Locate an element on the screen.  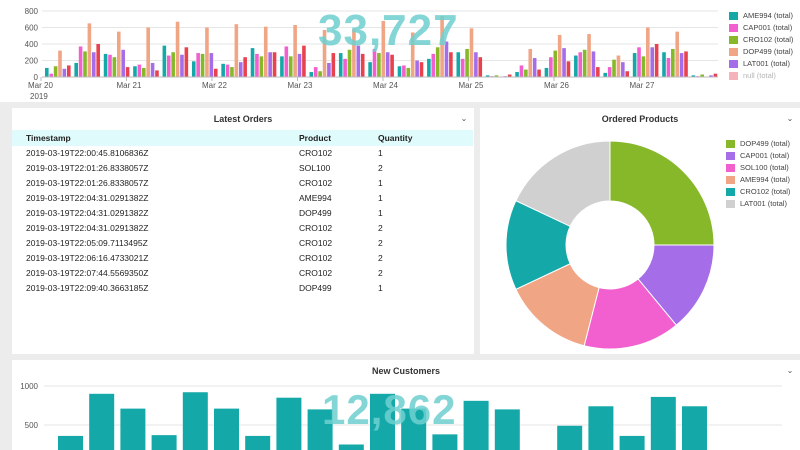
legend-item: CRO102 (total) is located at coordinates (761, 40).